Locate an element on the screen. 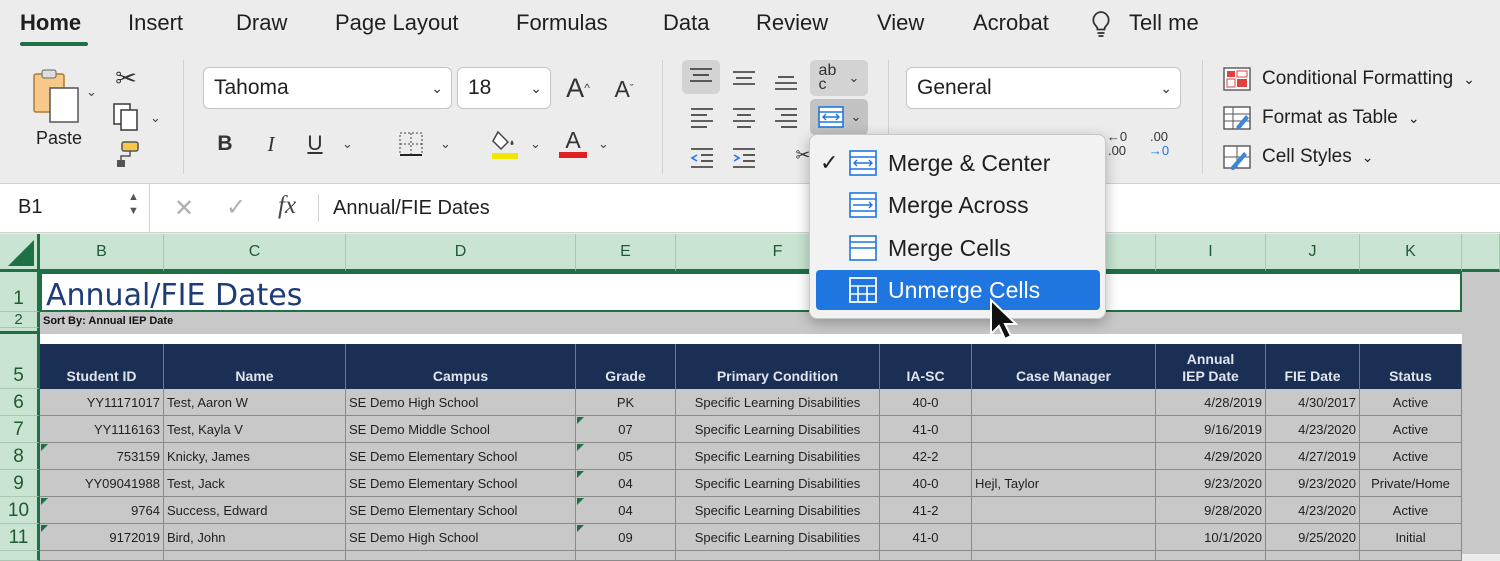 This screenshot has height=561, width=1500. cell-case-manager: Hejl, Taylor is located at coordinates (1064, 483).